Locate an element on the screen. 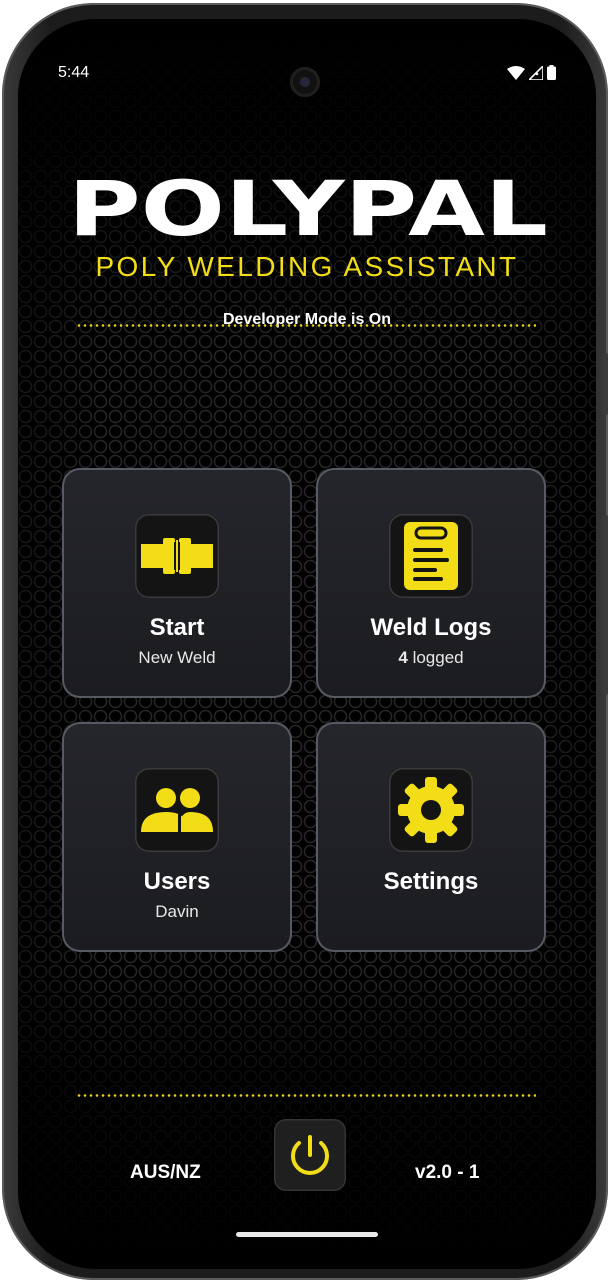 Image resolution: width=612 pixels, height=1285 pixels. start-subtitle: New Weld is located at coordinates (177, 657).